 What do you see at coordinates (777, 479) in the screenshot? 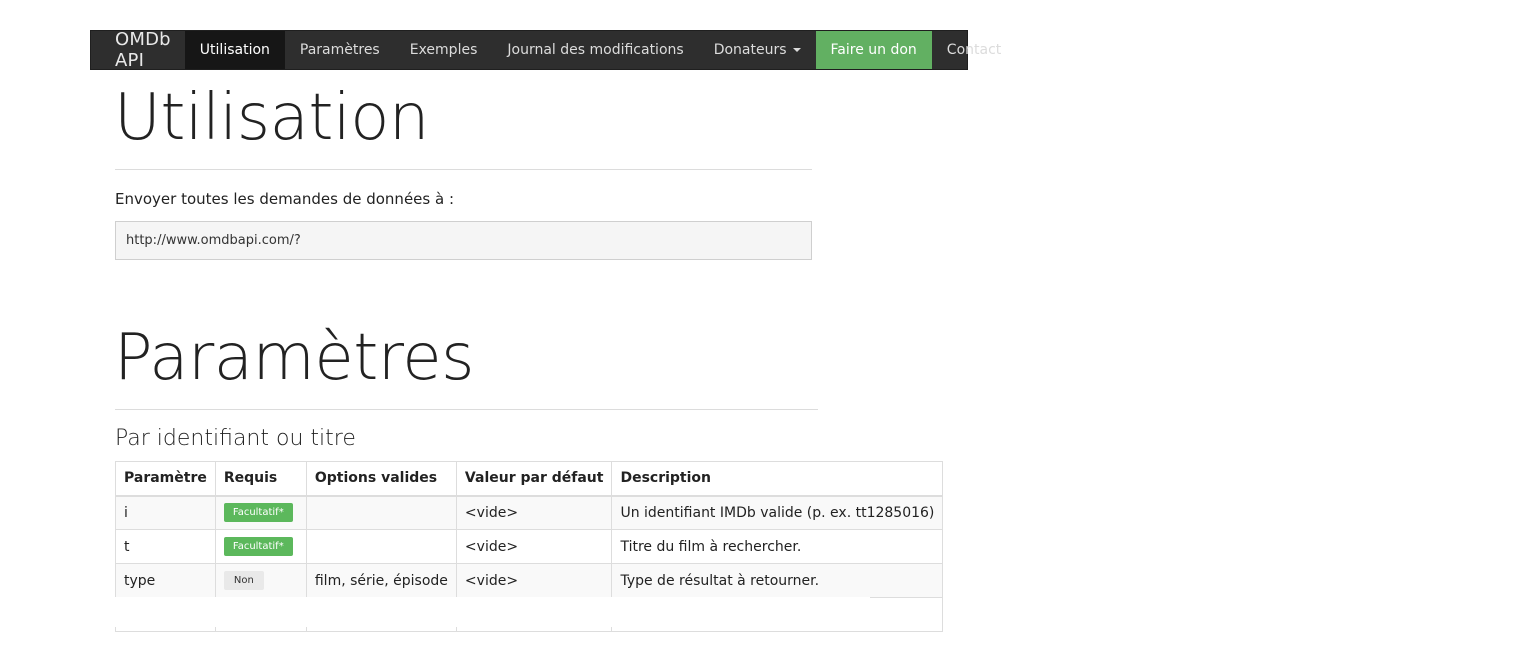
I see `column-header: Description` at bounding box center [777, 479].